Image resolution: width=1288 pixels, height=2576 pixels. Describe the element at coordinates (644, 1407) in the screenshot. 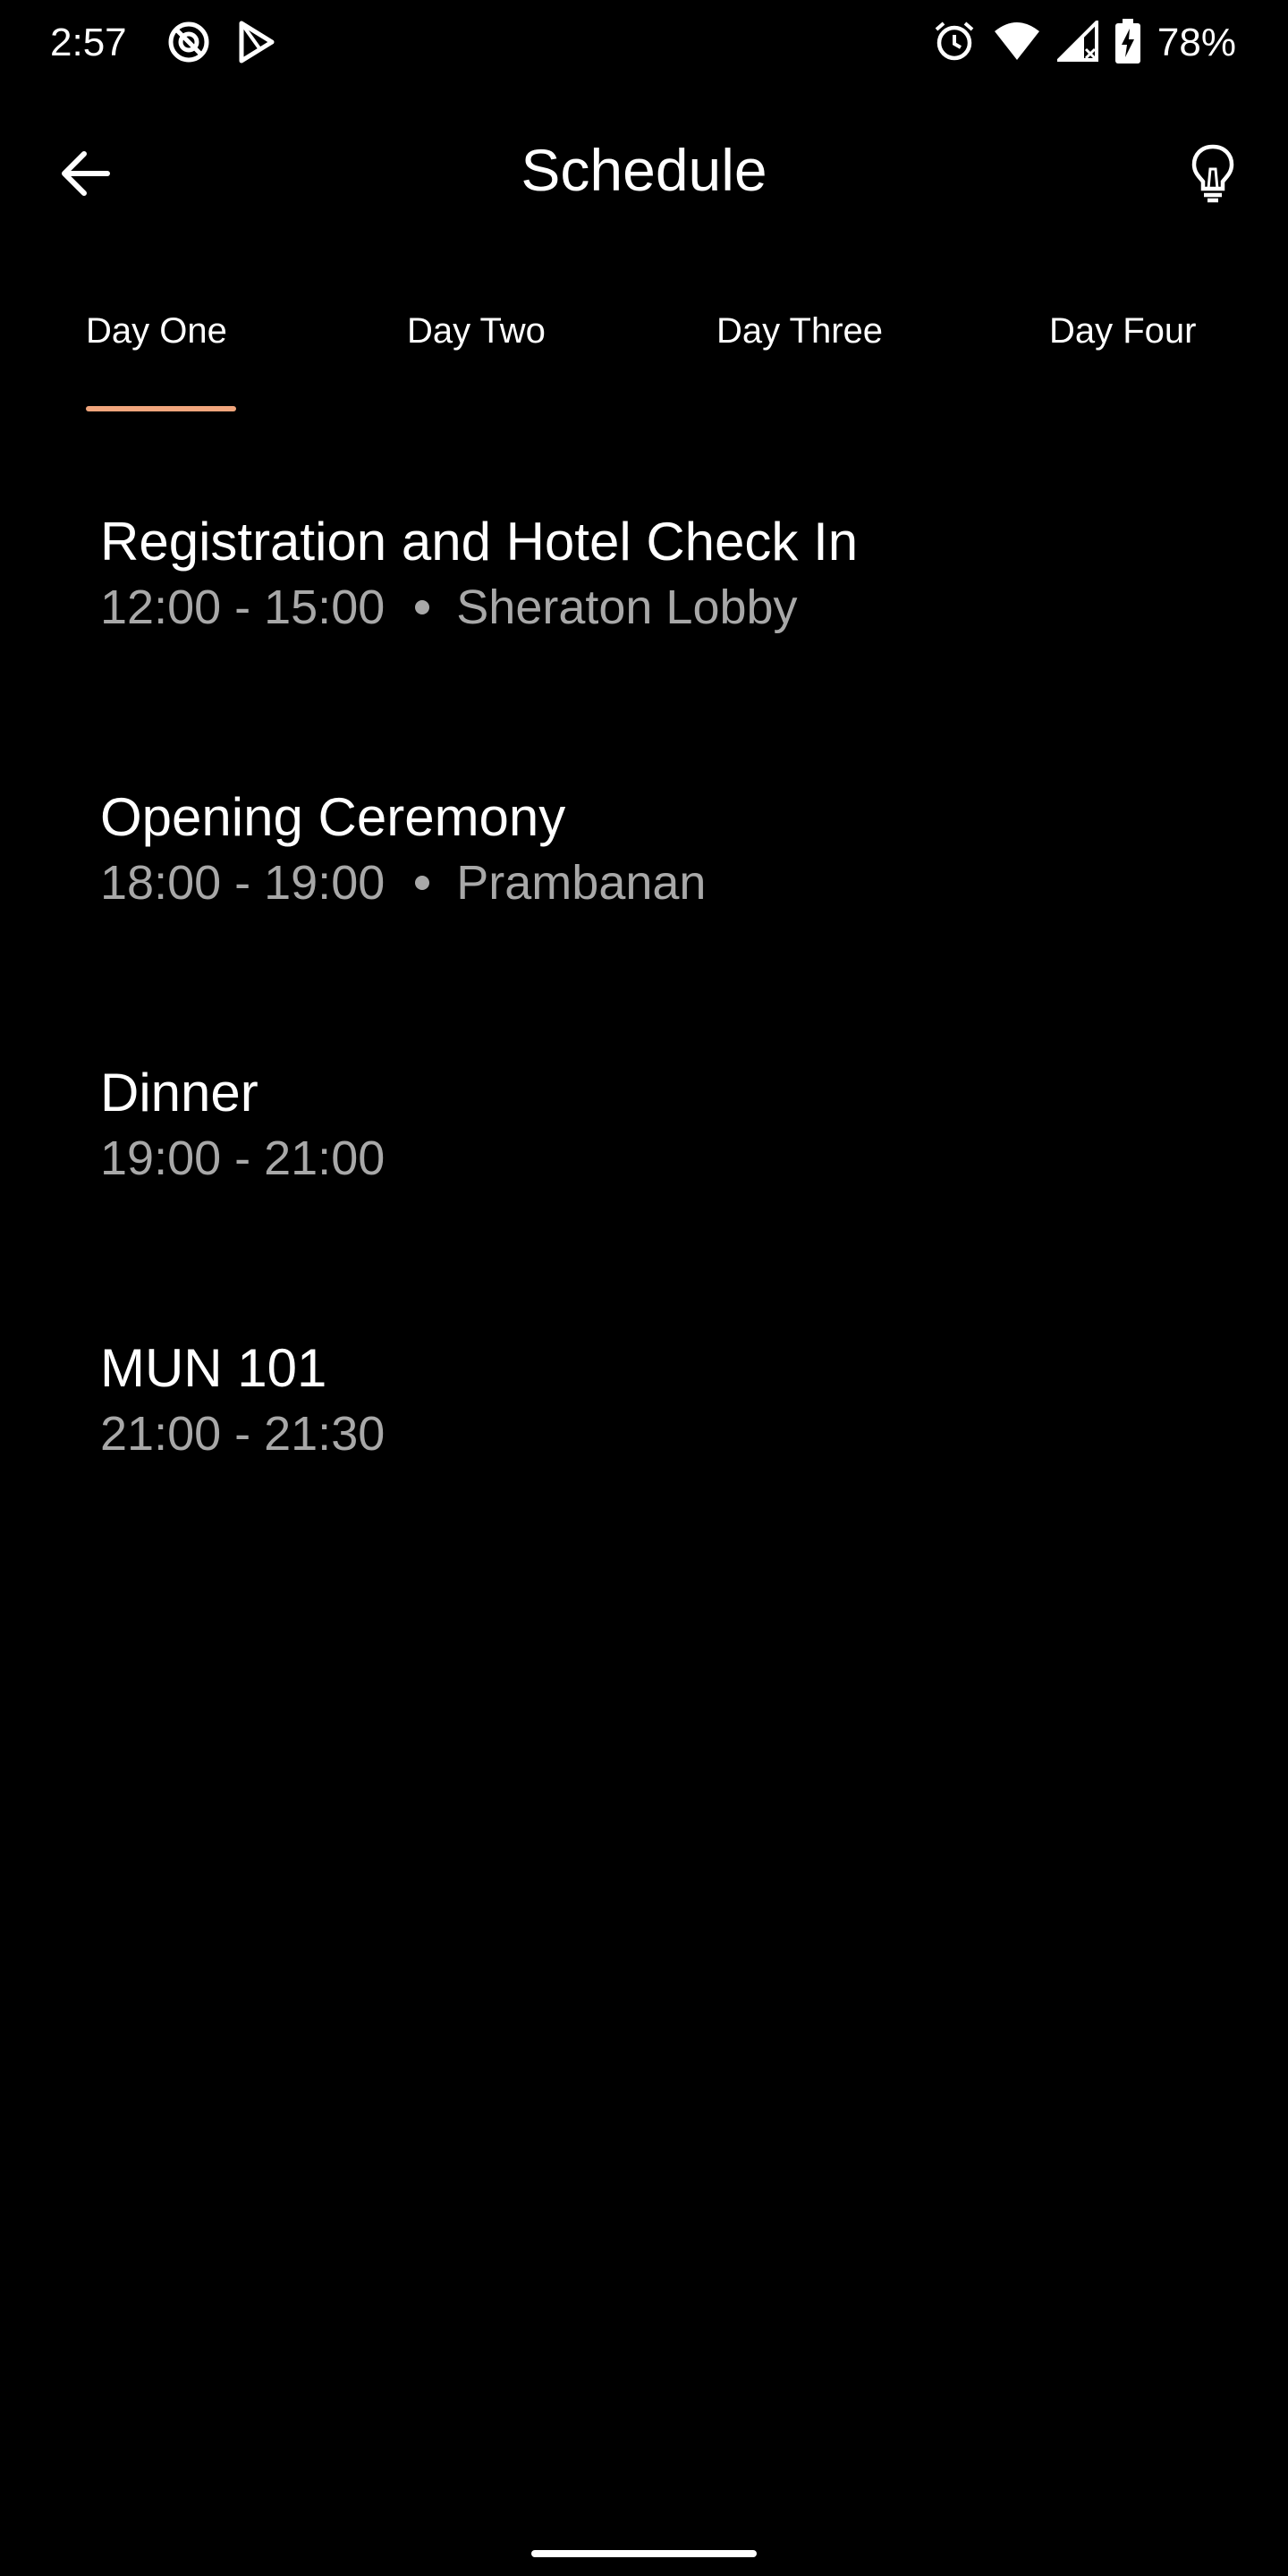

I see `schedule-item: MUN 101 21:00 - 21:30` at that location.